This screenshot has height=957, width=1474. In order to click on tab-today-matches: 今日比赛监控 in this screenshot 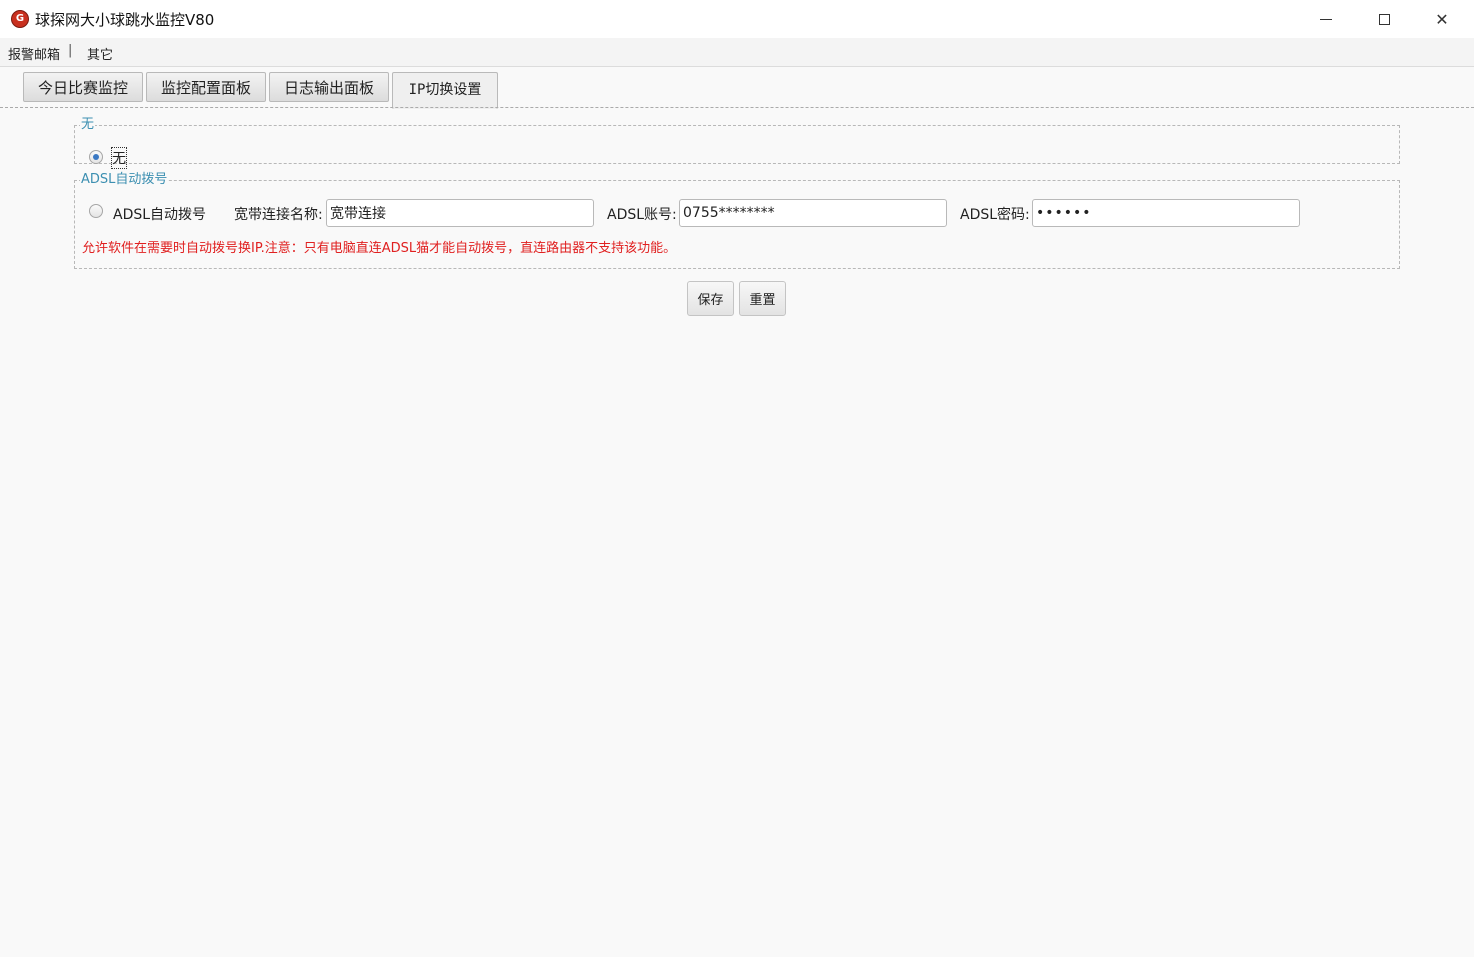, I will do `click(83, 87)`.